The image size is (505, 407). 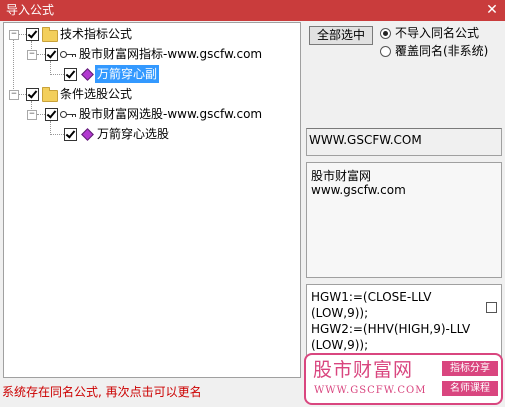 I want to click on watermark-name: 股市财富网, so click(x=363, y=370).